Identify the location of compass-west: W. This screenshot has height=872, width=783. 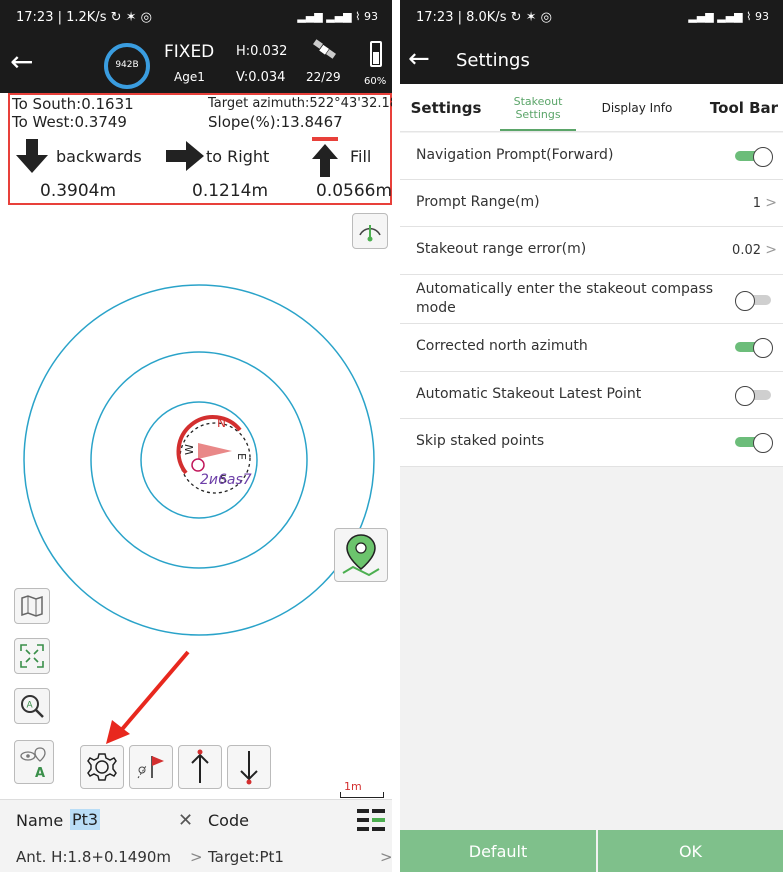
(189, 449).